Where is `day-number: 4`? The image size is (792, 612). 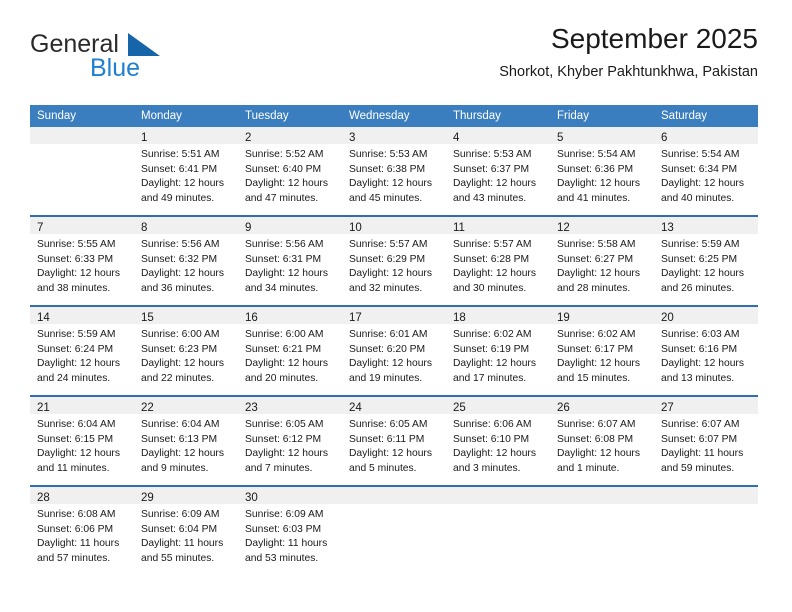 day-number: 4 is located at coordinates (456, 138).